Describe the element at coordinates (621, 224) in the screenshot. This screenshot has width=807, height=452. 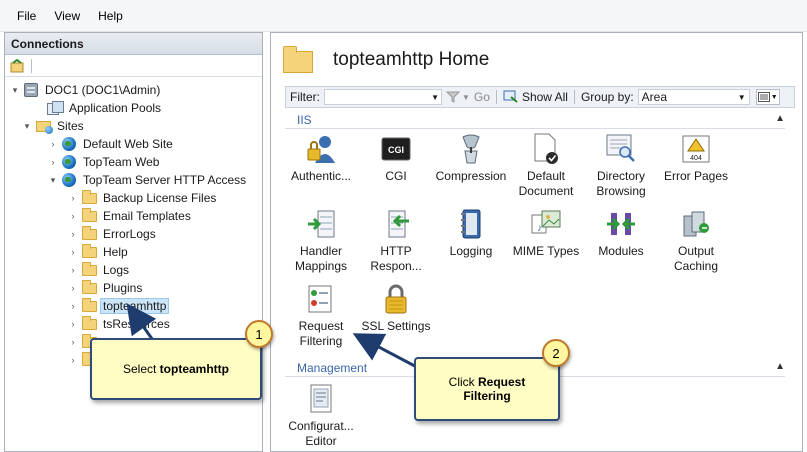
I see `modules-icon` at that location.